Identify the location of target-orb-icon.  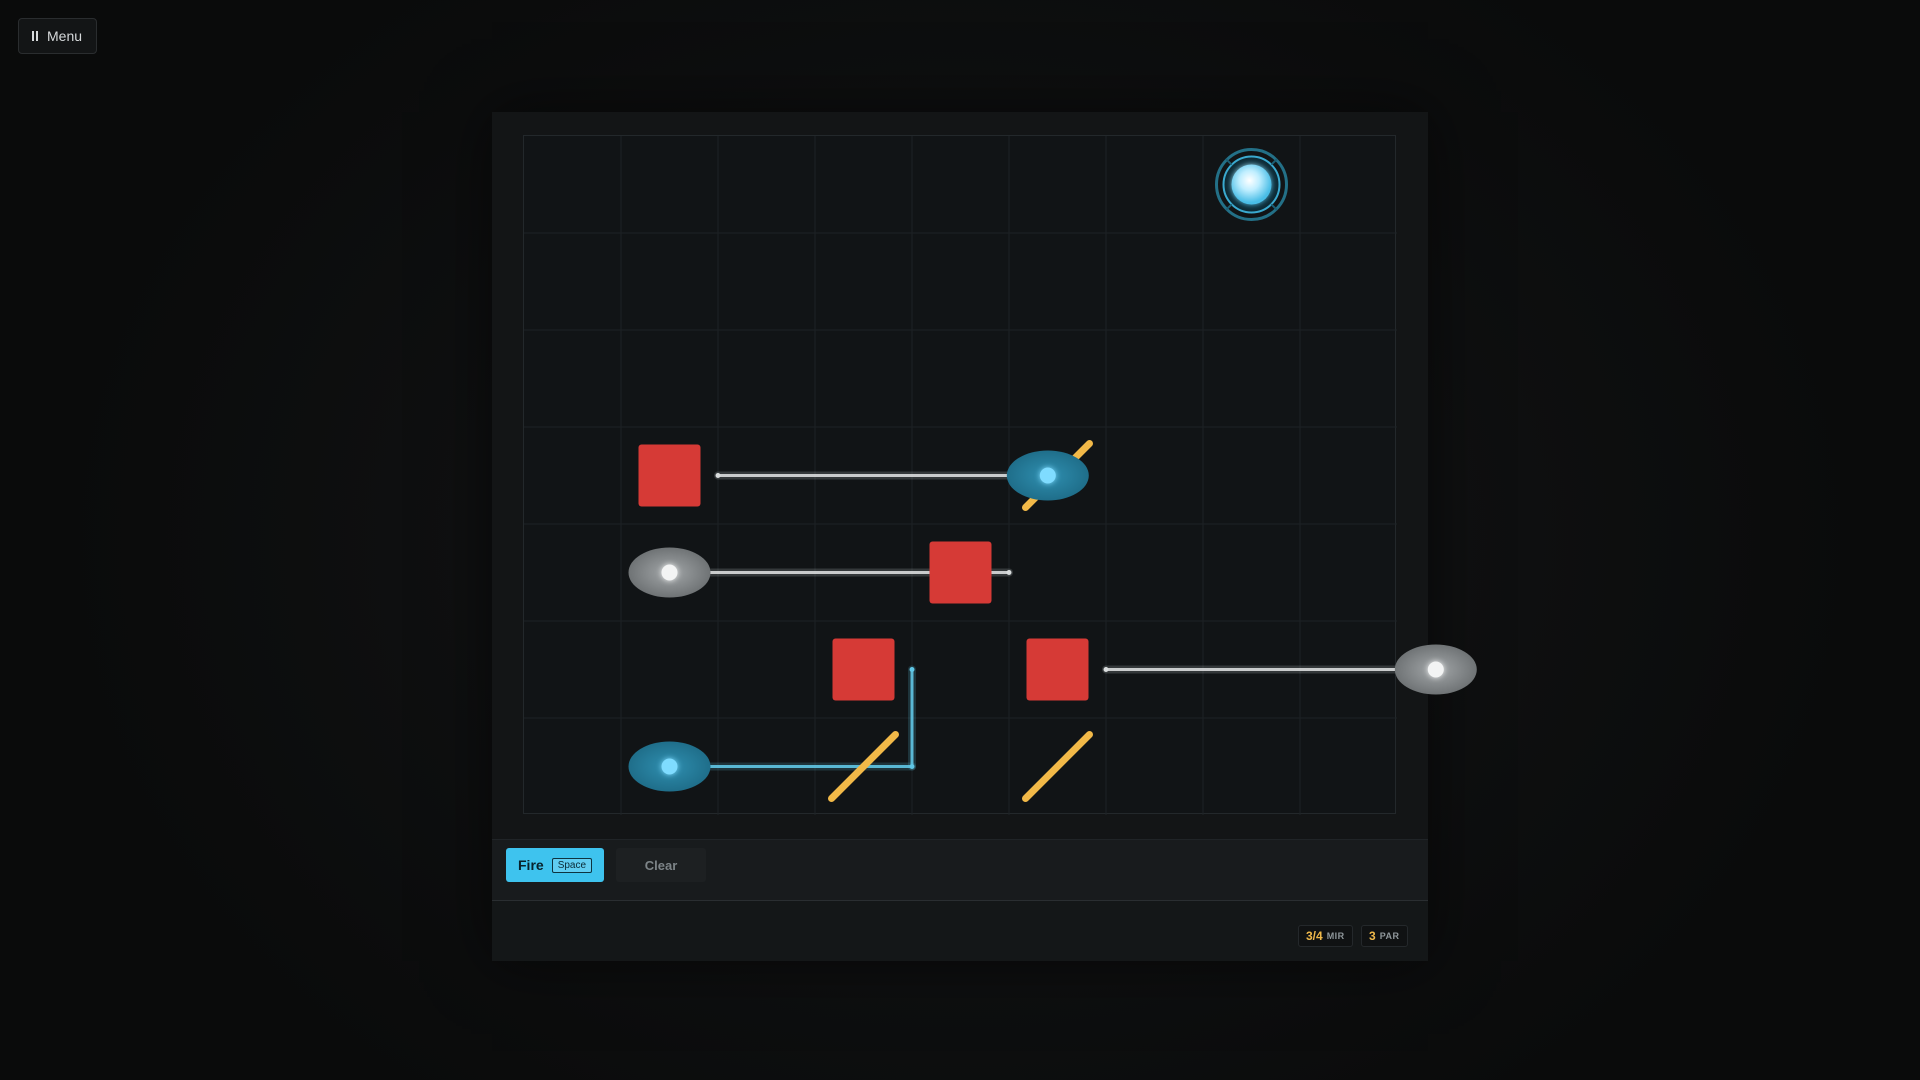
(1251, 184).